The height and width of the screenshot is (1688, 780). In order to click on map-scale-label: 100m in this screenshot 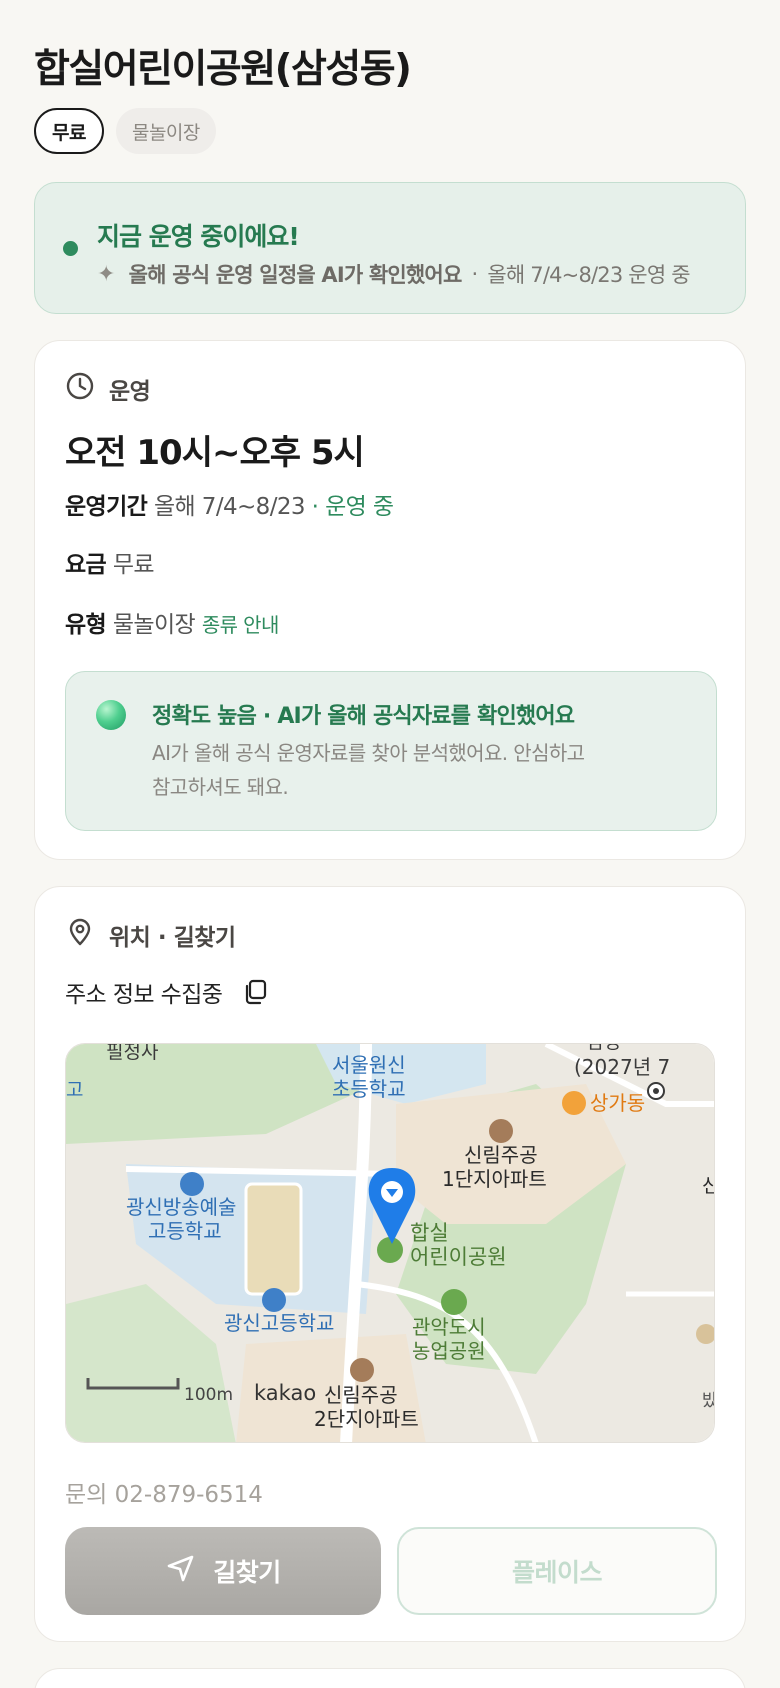, I will do `click(208, 1395)`.